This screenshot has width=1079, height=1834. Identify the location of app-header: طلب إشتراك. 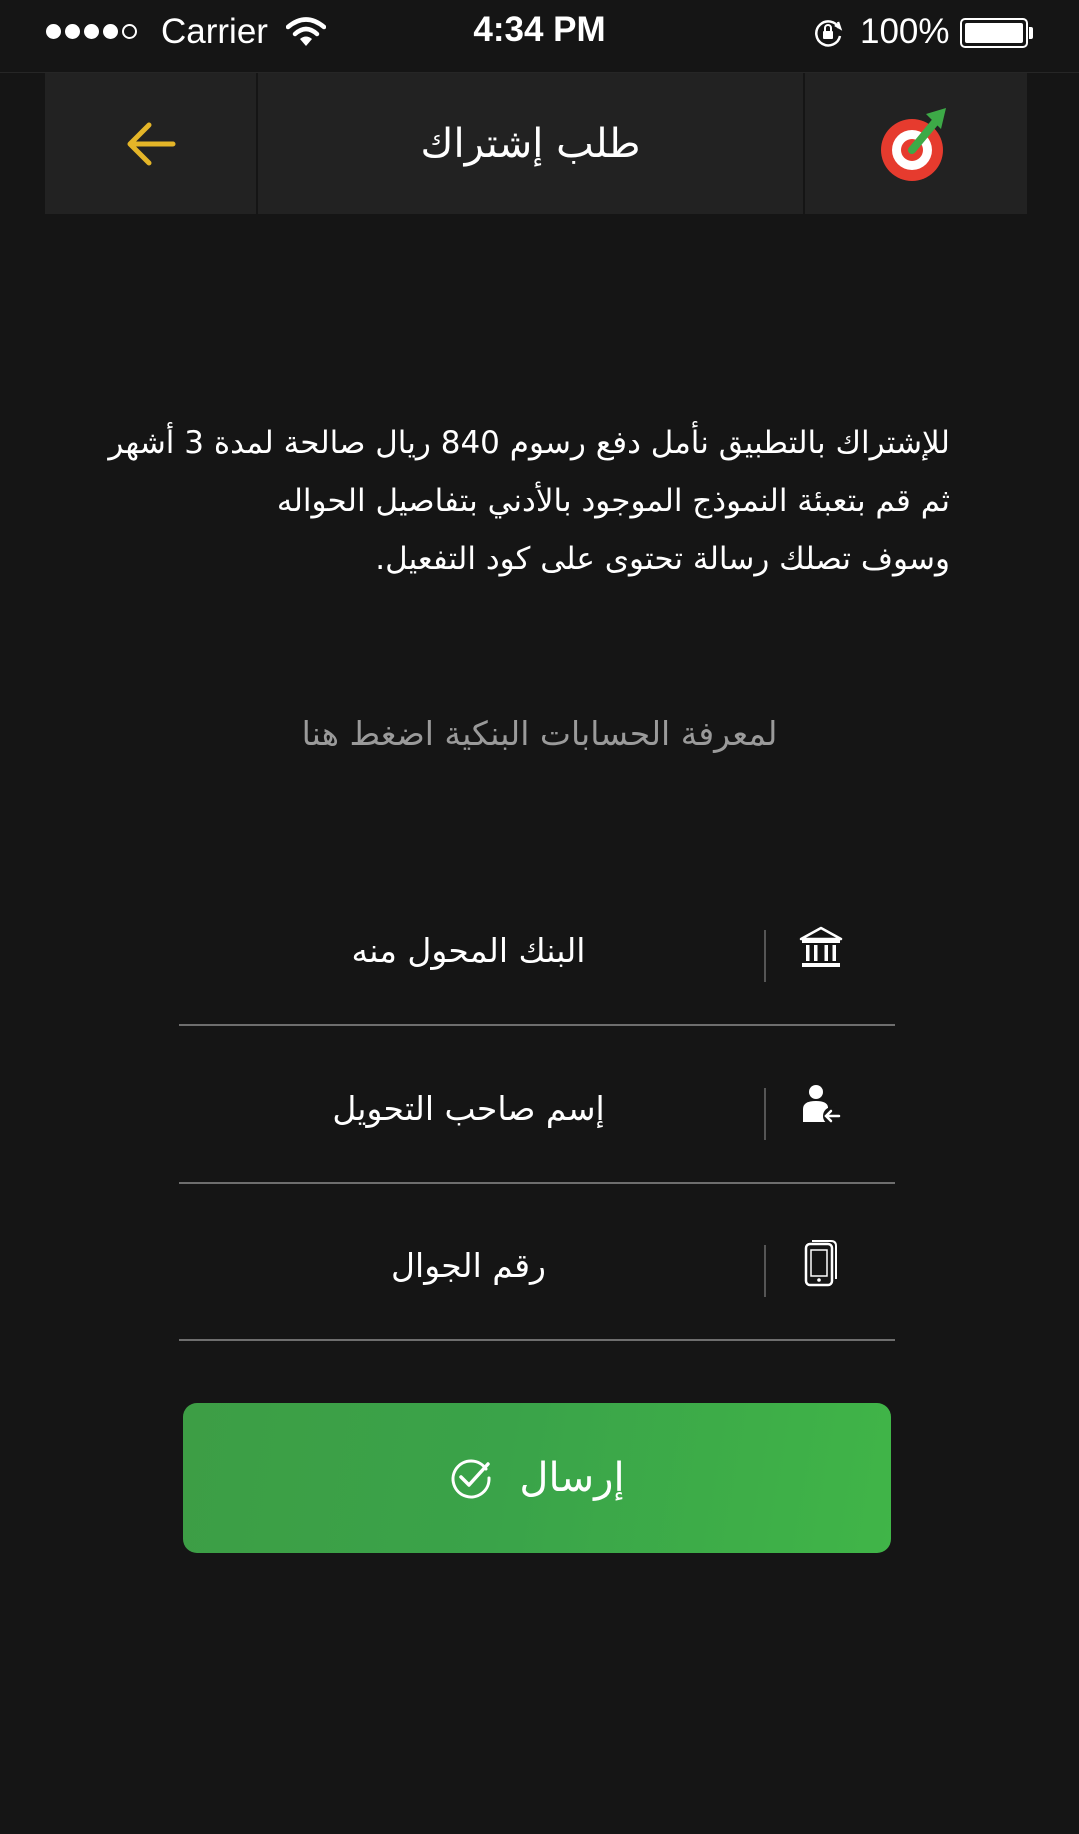
(536, 143).